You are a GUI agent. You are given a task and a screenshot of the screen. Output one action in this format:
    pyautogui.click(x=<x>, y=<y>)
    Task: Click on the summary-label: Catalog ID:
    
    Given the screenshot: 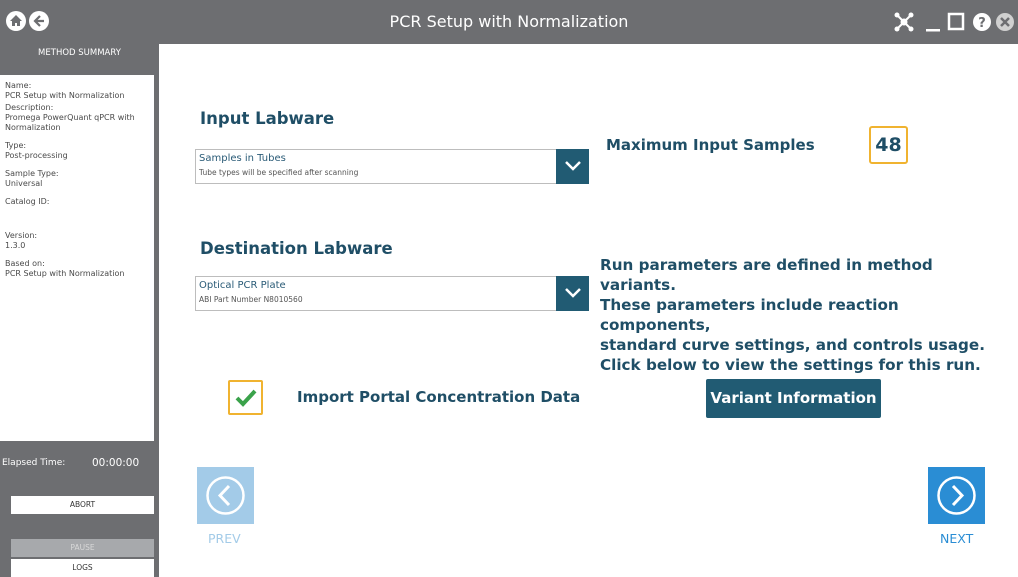 What is the action you would take?
    pyautogui.click(x=27, y=201)
    